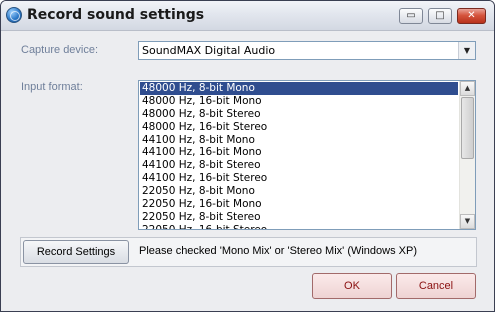  What do you see at coordinates (299, 191) in the screenshot?
I see `format-list-item: 22050 Hz, 8-bit Mono` at bounding box center [299, 191].